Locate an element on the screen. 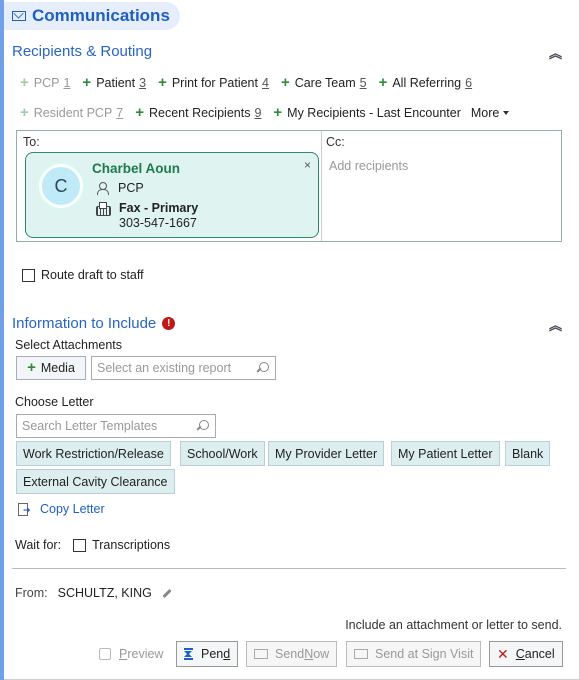 The image size is (580, 680). copy-letter-icon is located at coordinates (25, 509).